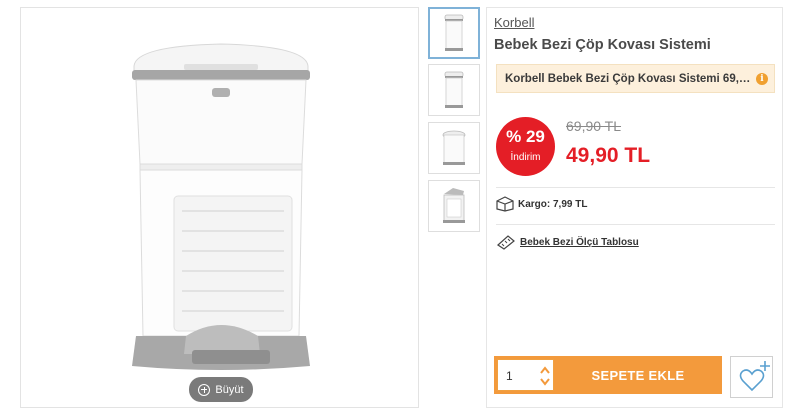  Describe the element at coordinates (638, 375) in the screenshot. I see `add-to-cart-button: SEPETE EKLE` at that location.